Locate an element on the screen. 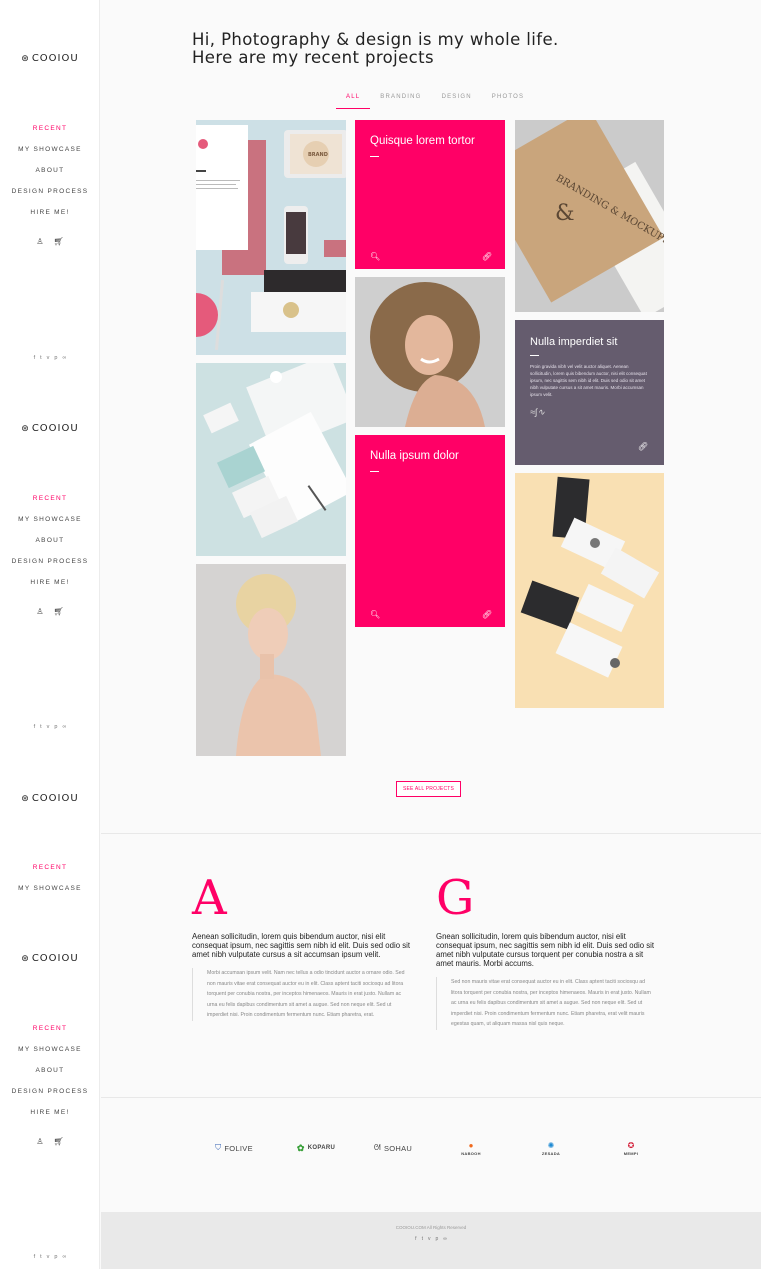  kraft-card-illustration: BRANDING & MOCKUPS & is located at coordinates (589, 216).